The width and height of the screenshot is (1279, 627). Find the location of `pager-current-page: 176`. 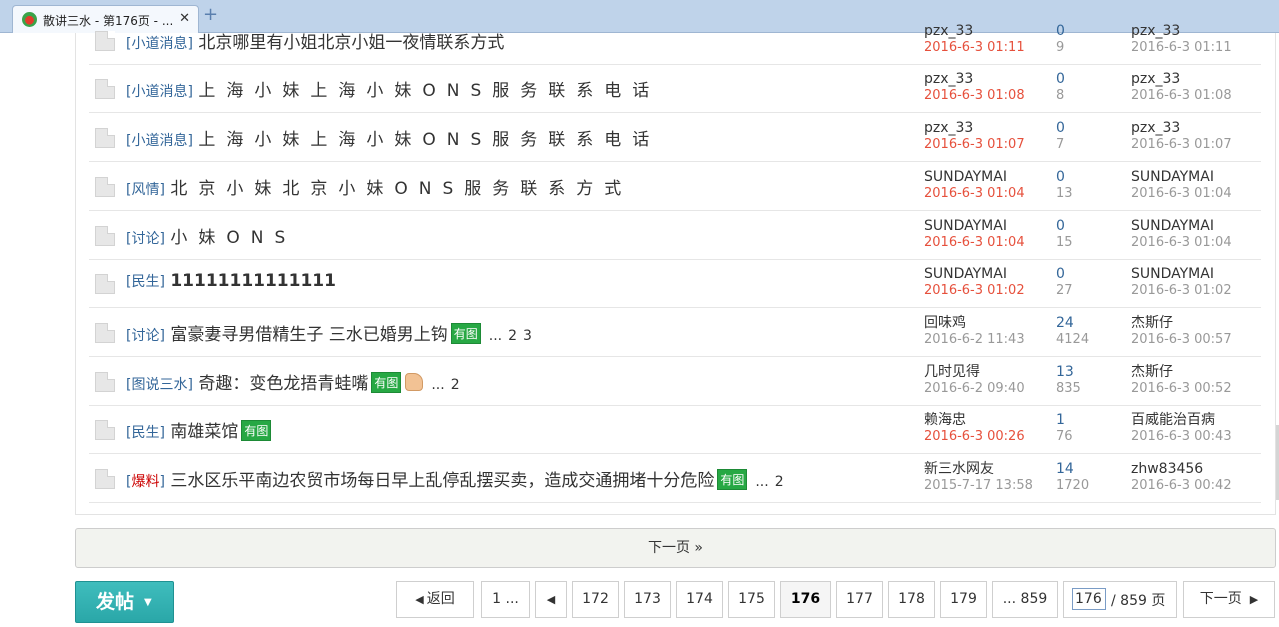

pager-current-page: 176 is located at coordinates (805, 599).